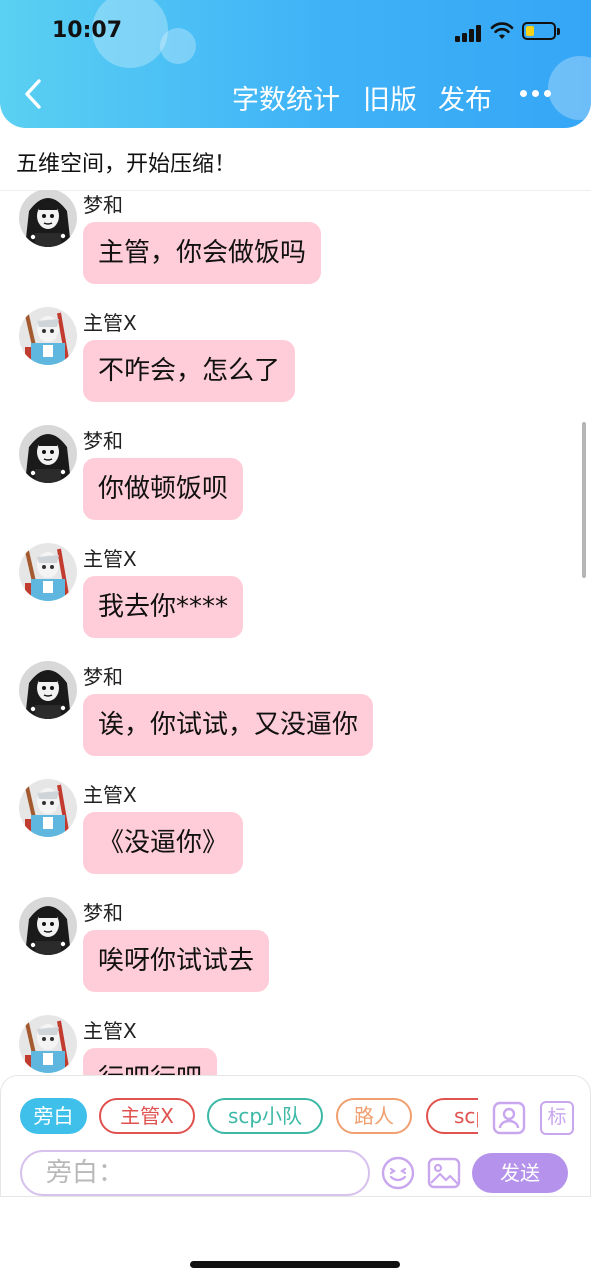 This screenshot has height=1280, width=591. I want to click on home-indicator, so click(295, 1264).